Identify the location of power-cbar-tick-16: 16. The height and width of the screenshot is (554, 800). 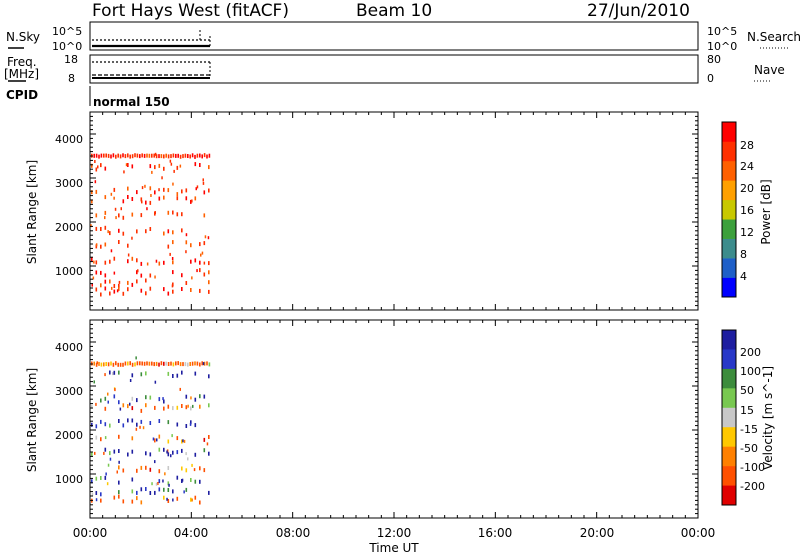
(747, 210).